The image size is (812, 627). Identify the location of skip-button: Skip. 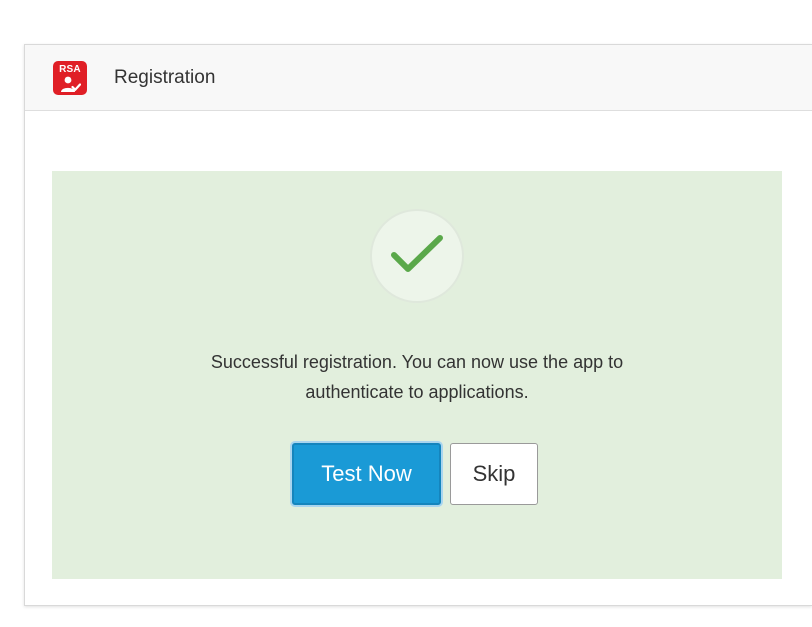
(494, 474).